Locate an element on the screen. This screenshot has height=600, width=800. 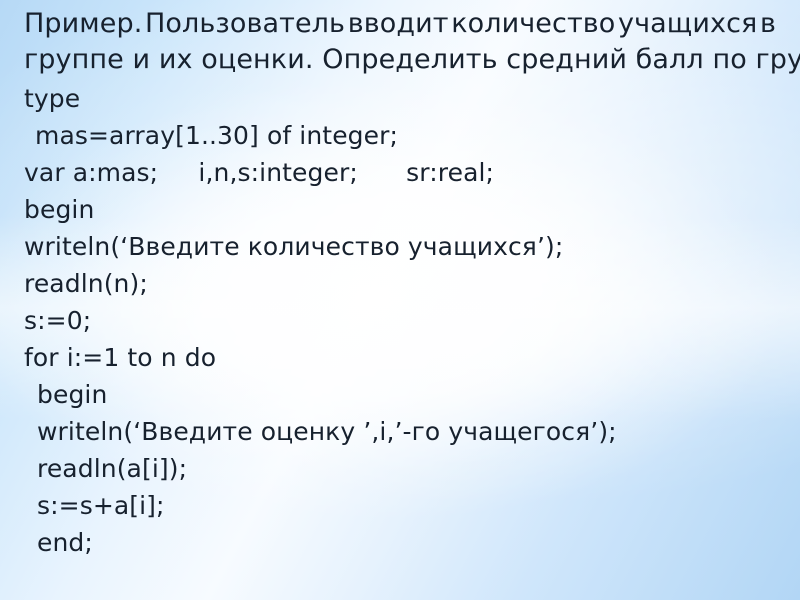
title-word: учащихся is located at coordinates (688, 23).